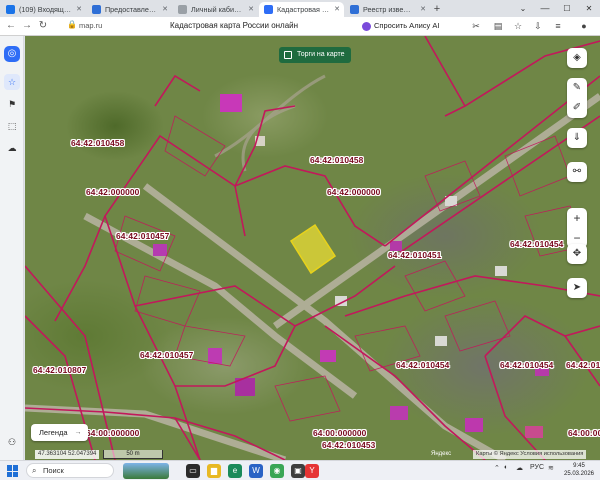 The width and height of the screenshot is (600, 480). Describe the element at coordinates (523, 8) in the screenshot. I see `tab-list-icon: ⌄` at that location.